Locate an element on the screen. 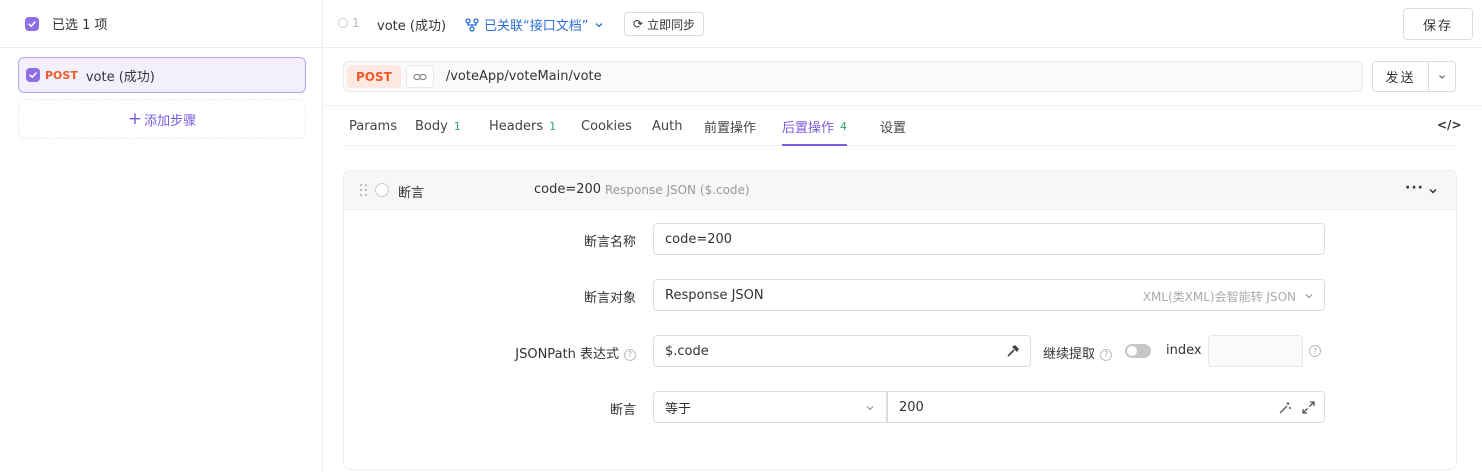  tab-label: Auth is located at coordinates (667, 126).